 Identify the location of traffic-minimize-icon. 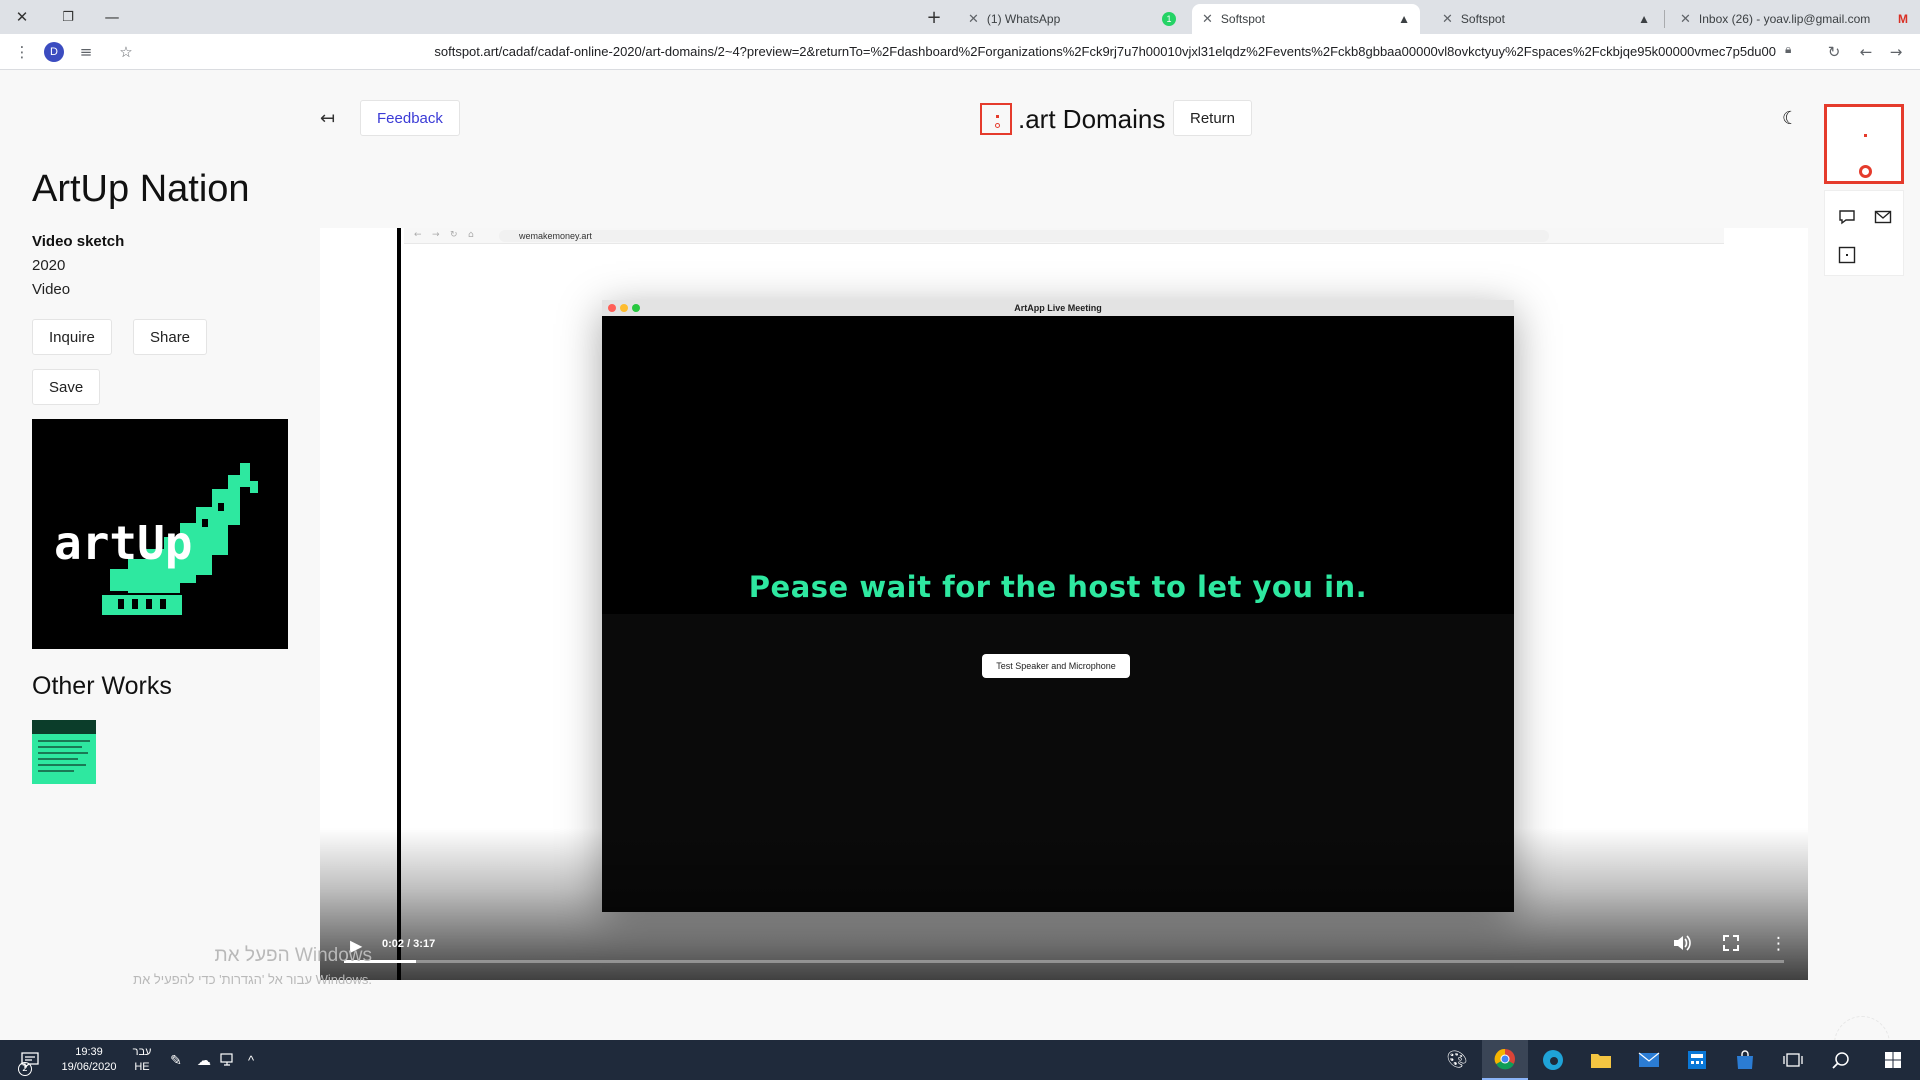
(624, 308).